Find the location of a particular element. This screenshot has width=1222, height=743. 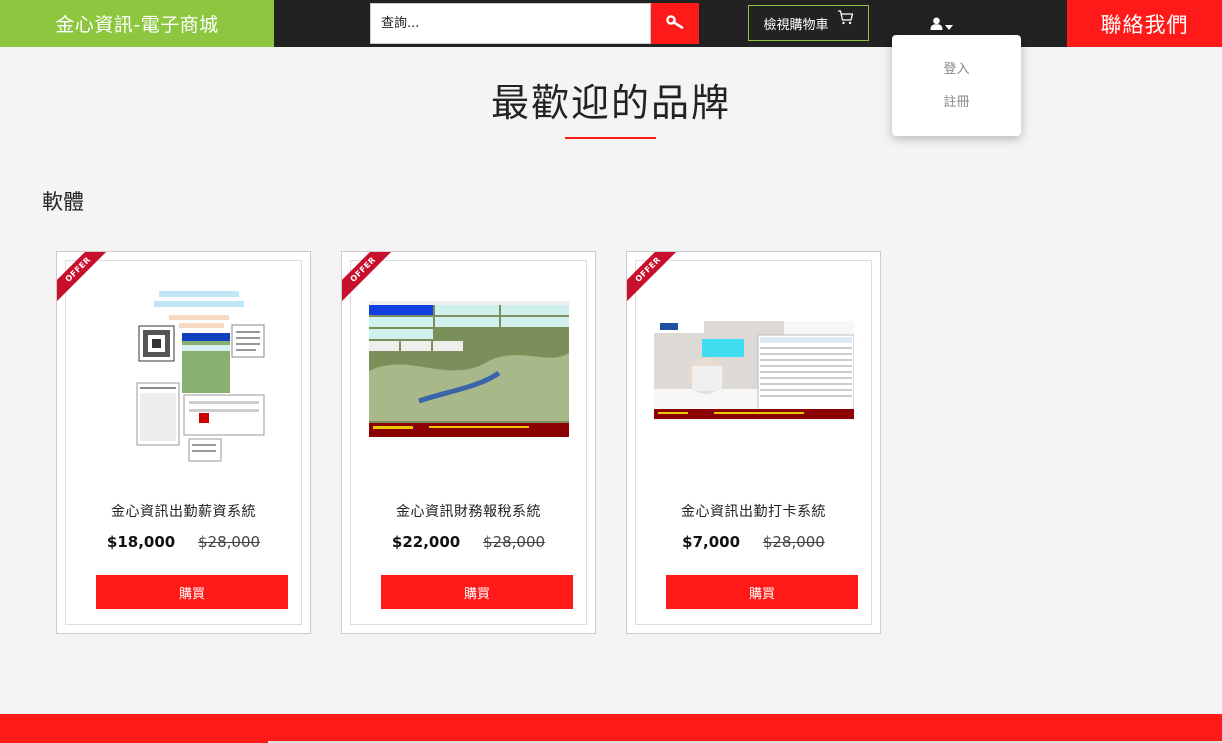

register-link: 註冊 is located at coordinates (956, 102).